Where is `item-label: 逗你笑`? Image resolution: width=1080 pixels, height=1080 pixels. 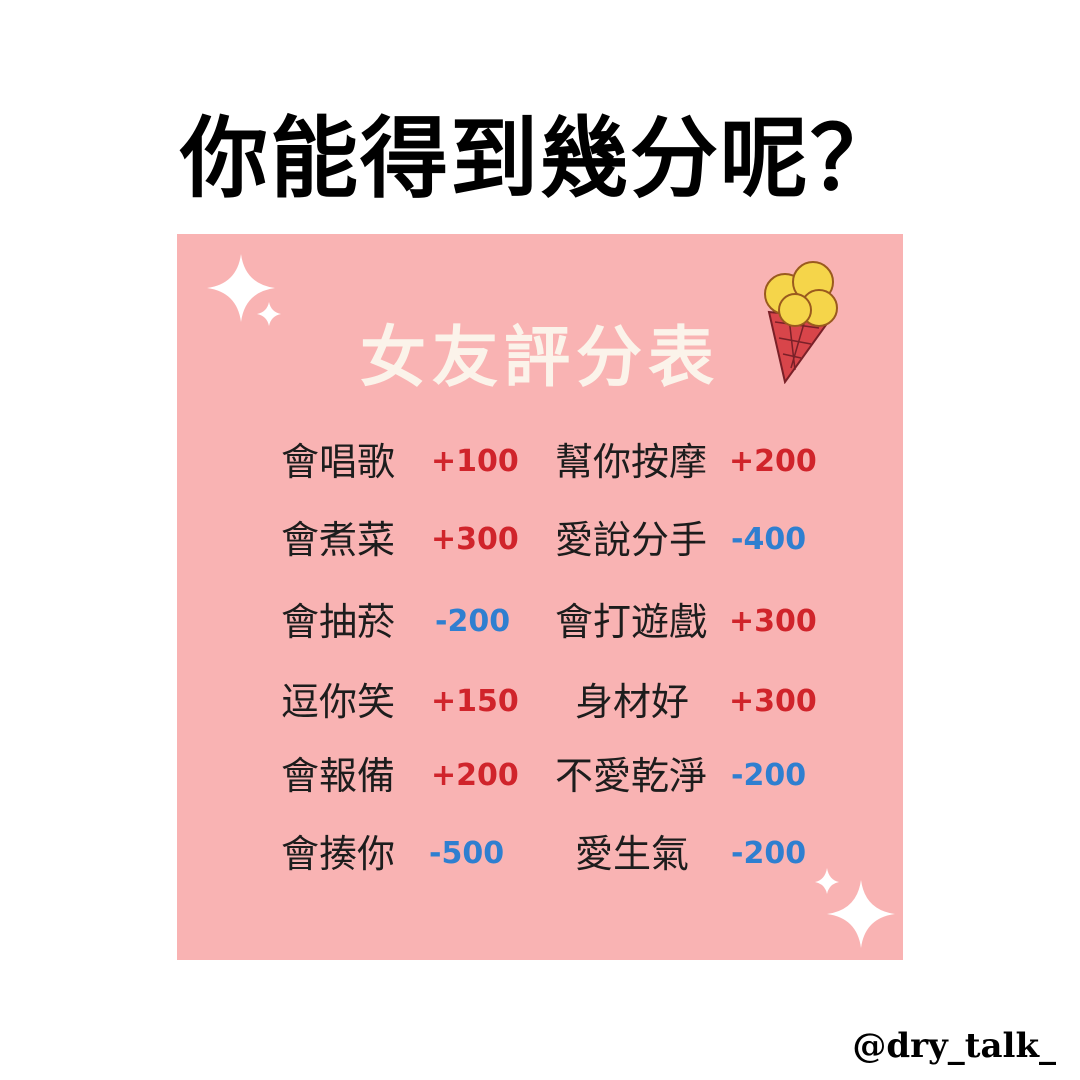
item-label: 逗你笑 is located at coordinates (338, 702).